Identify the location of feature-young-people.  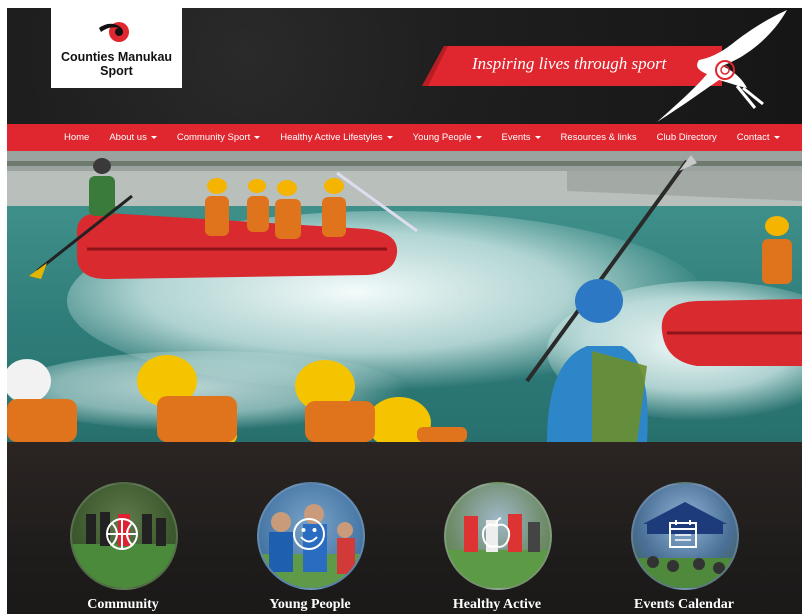
(312, 537).